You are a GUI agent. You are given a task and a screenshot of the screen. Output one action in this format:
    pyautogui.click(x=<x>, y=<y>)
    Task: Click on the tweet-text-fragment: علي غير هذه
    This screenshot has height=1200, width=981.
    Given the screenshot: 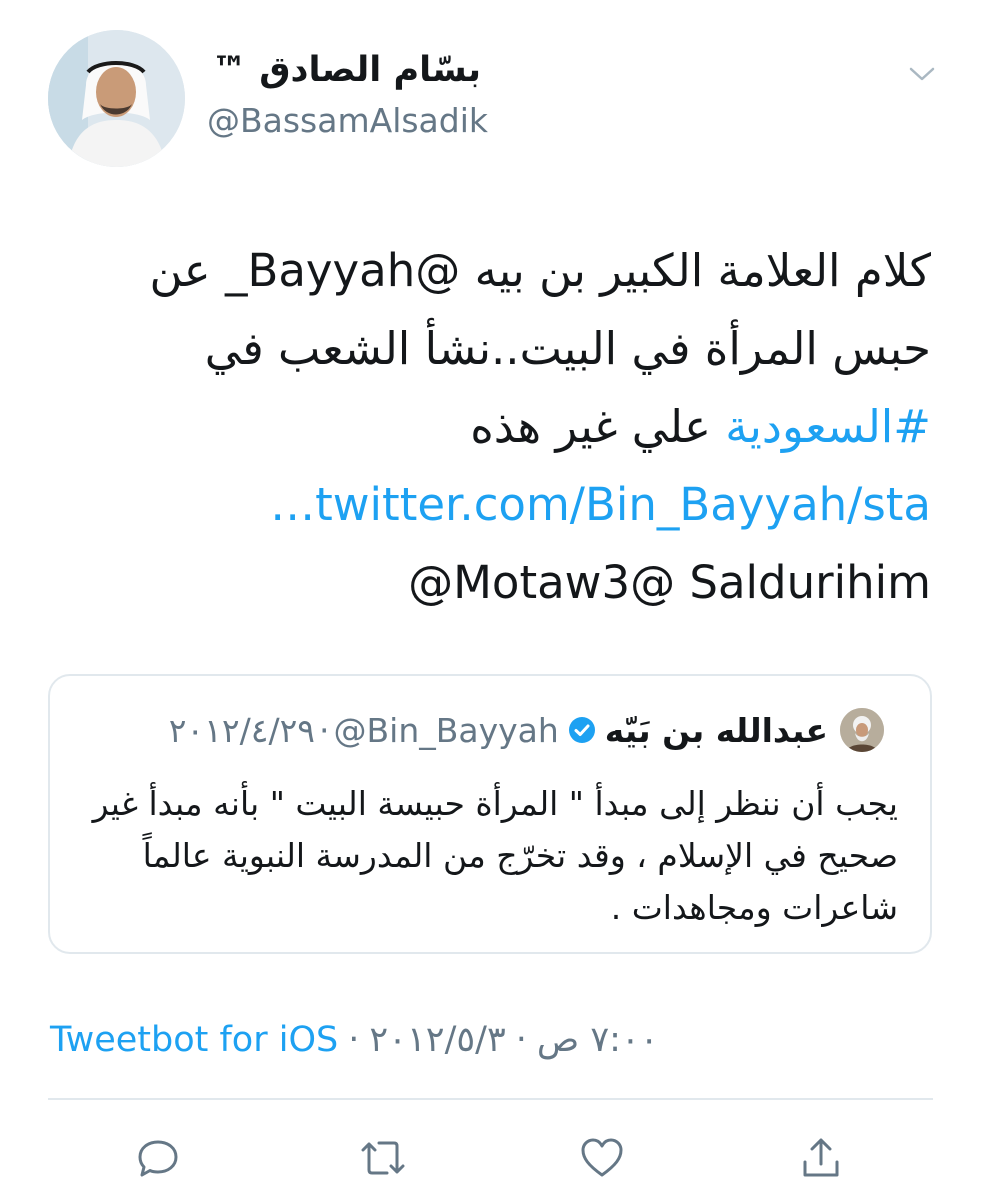 What is the action you would take?
    pyautogui.click(x=598, y=426)
    